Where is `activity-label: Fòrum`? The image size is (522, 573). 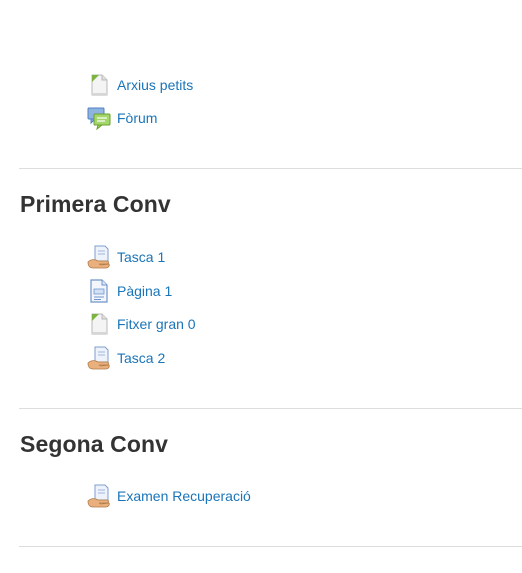
activity-label: Fòrum is located at coordinates (137, 118).